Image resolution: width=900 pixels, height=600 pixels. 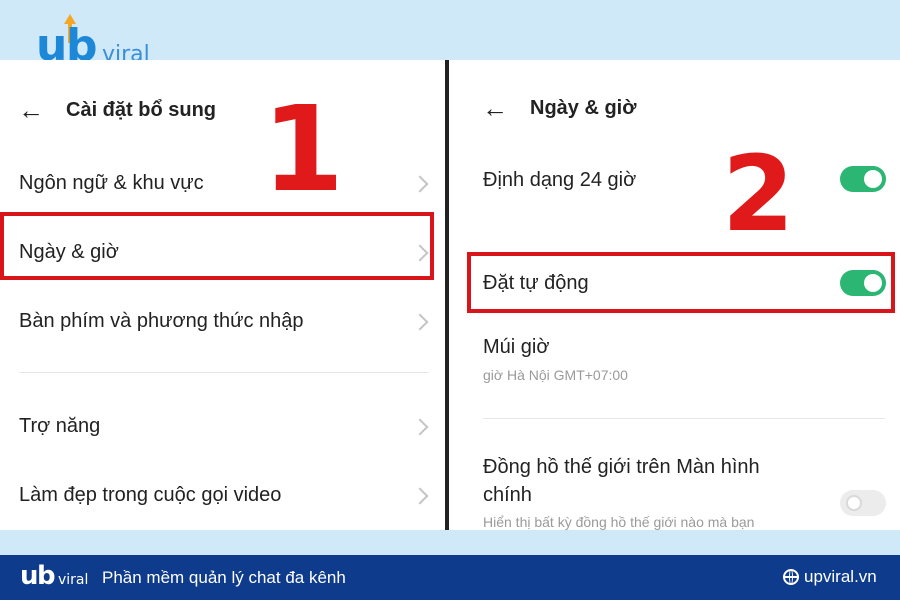 I want to click on globe-icon, so click(x=791, y=577).